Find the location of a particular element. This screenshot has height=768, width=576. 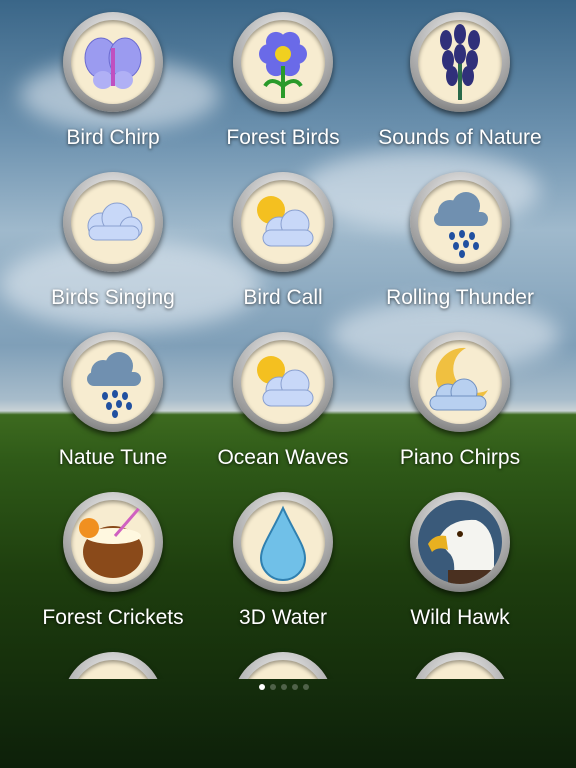

sound-label: Bird Call is located at coordinates (283, 297).